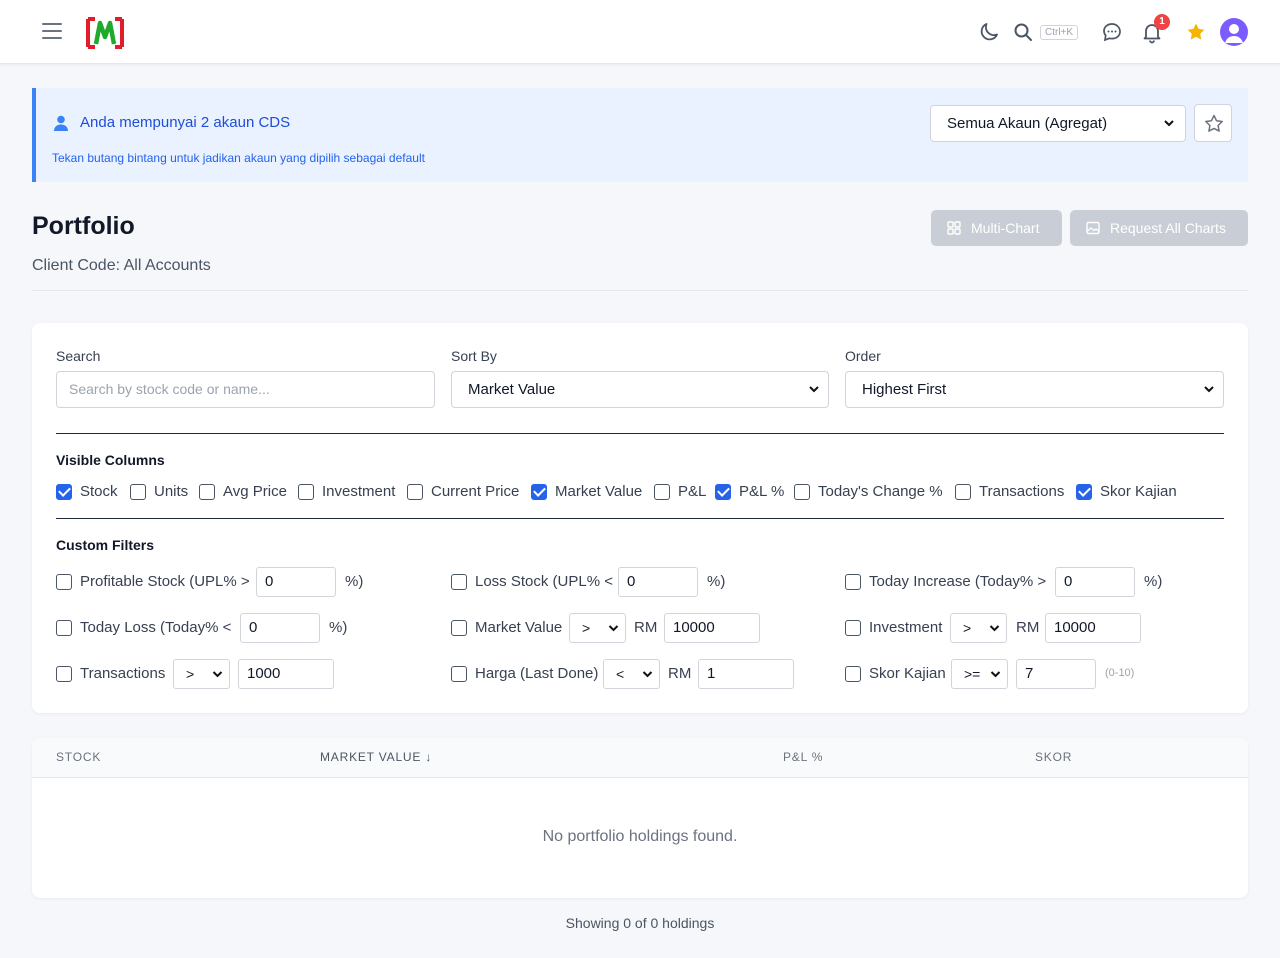 This screenshot has height=958, width=1280. I want to click on column-checkbox-market-value, so click(539, 492).